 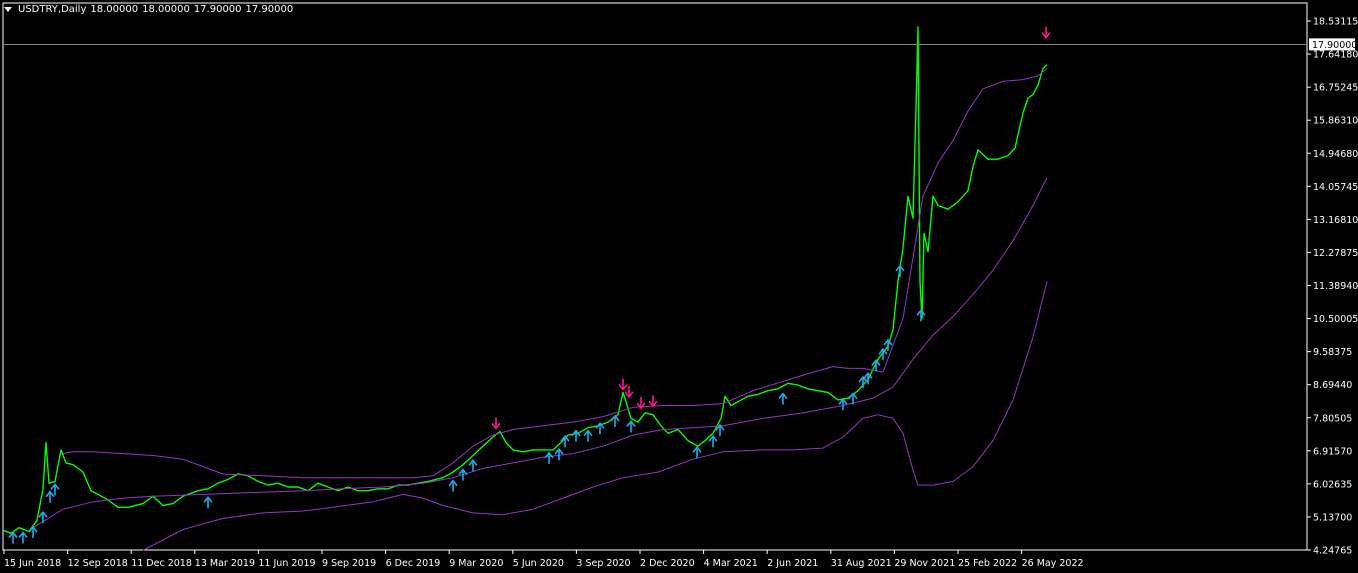 I want to click on open-value: 18.00000, so click(x=114, y=9).